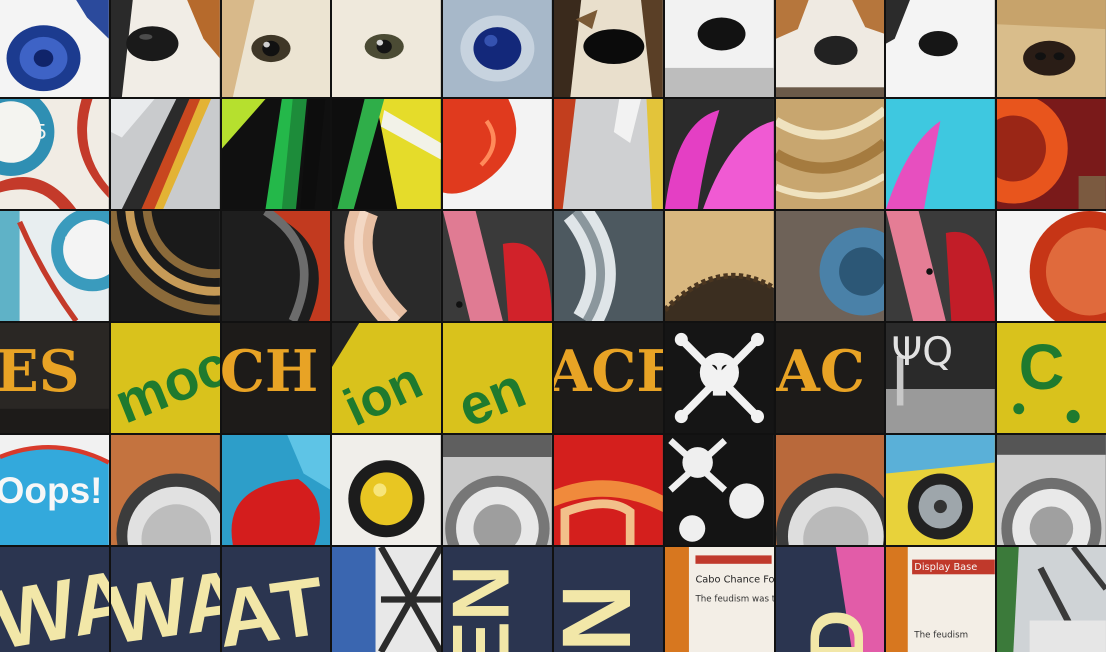 Image resolution: width=1106 pixels, height=652 pixels. I want to click on tile-pink-red-metal, so click(497, 266).